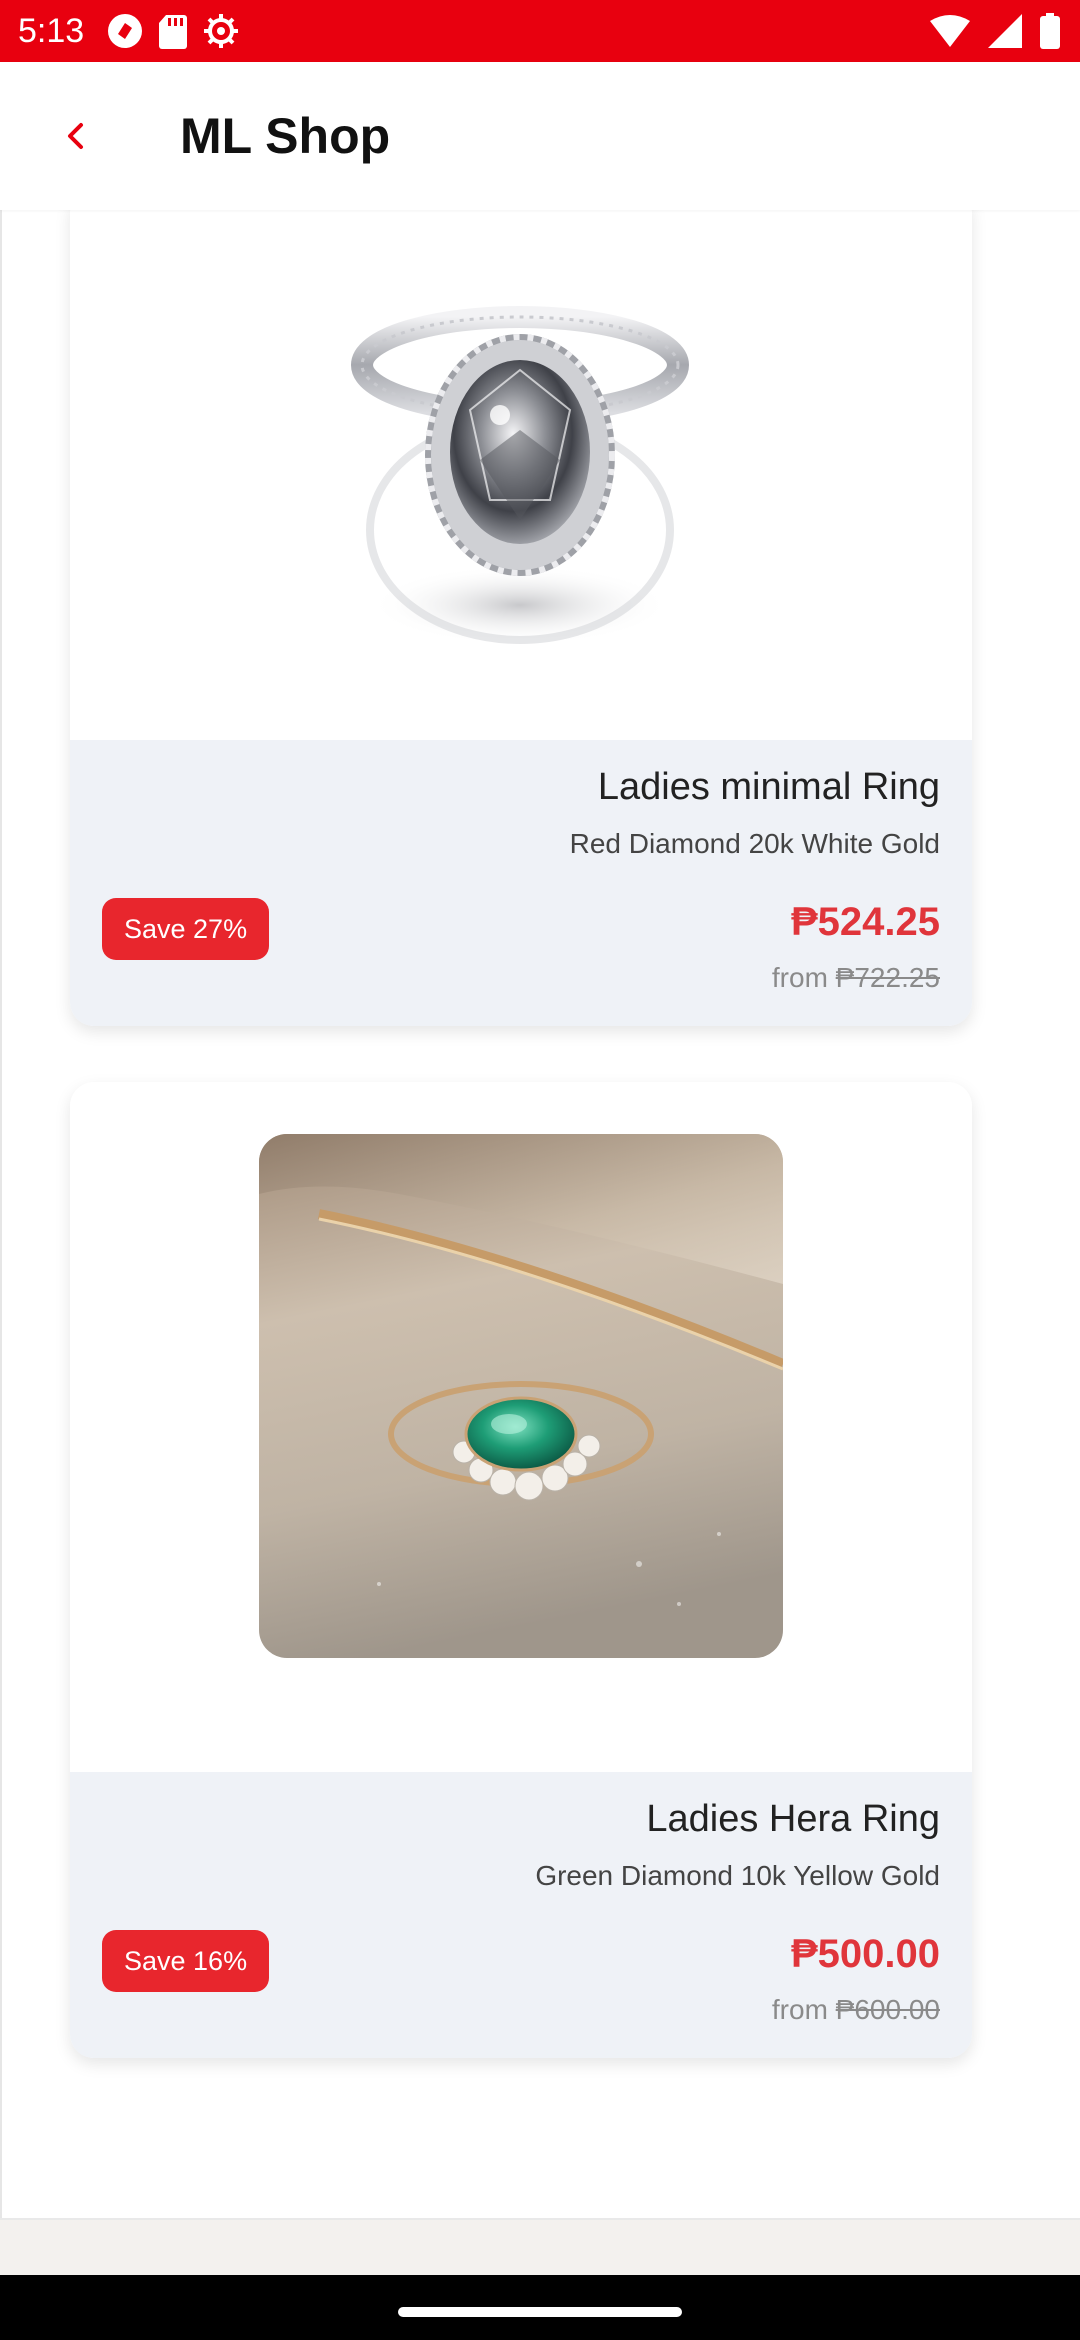 This screenshot has height=2340, width=1080. I want to click on chevron-left-icon, so click(76, 138).